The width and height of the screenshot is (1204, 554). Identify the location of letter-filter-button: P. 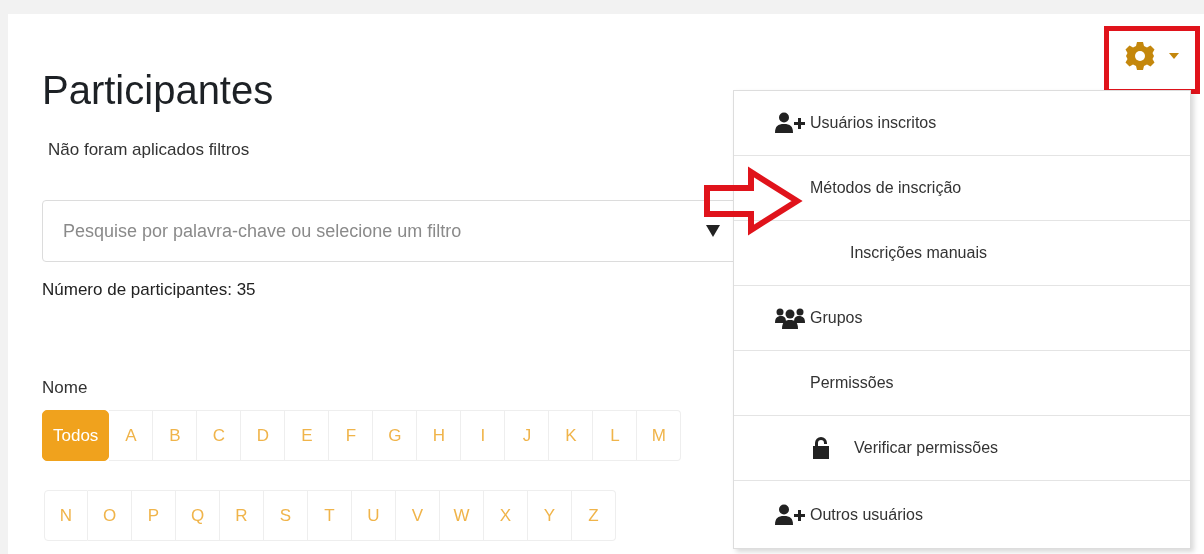
(154, 515).